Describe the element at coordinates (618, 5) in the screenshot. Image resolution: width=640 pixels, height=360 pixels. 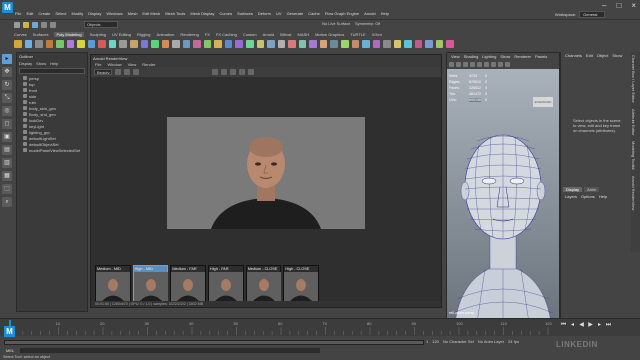
I see `maximize-icon: □` at that location.